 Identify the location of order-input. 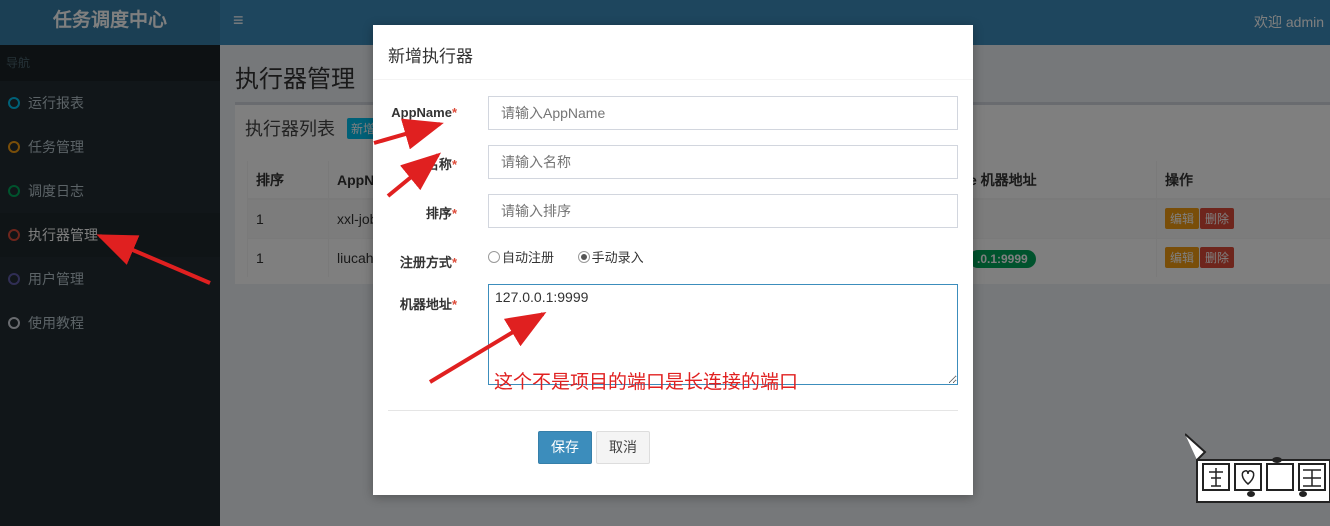
(723, 211).